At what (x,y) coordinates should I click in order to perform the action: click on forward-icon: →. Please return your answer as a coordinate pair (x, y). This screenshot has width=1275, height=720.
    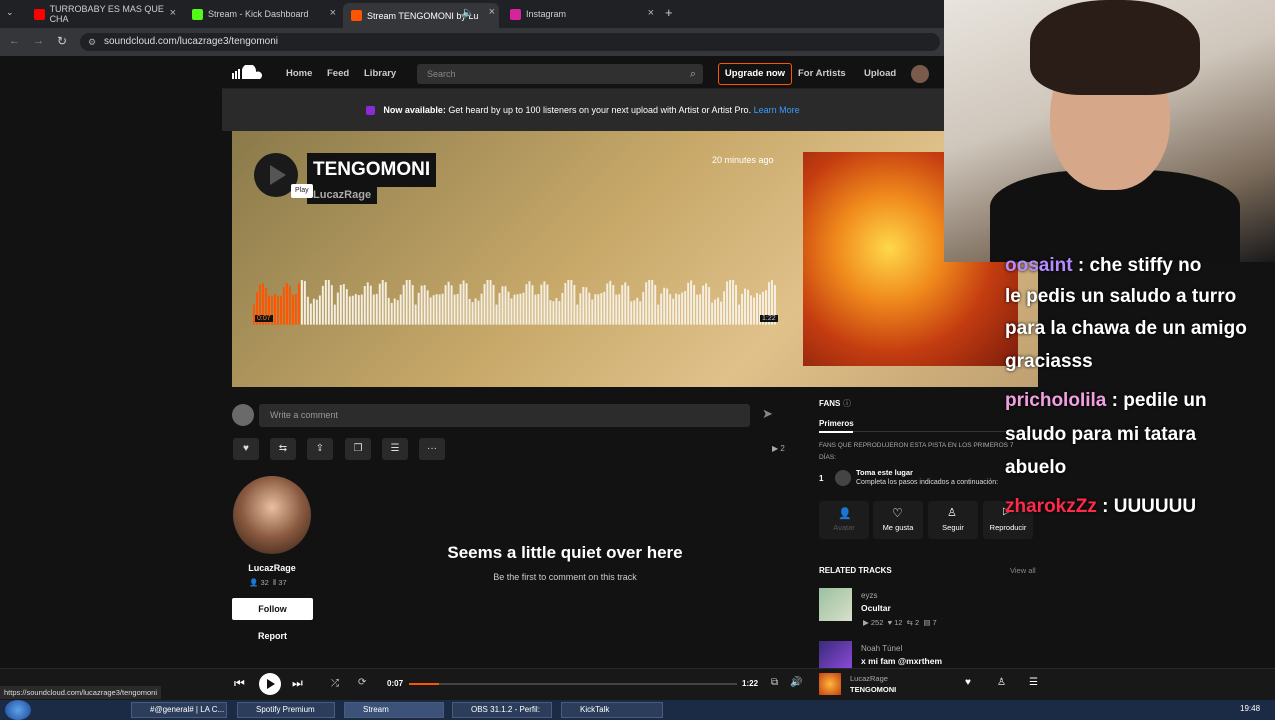
    Looking at the image, I should click on (38, 41).